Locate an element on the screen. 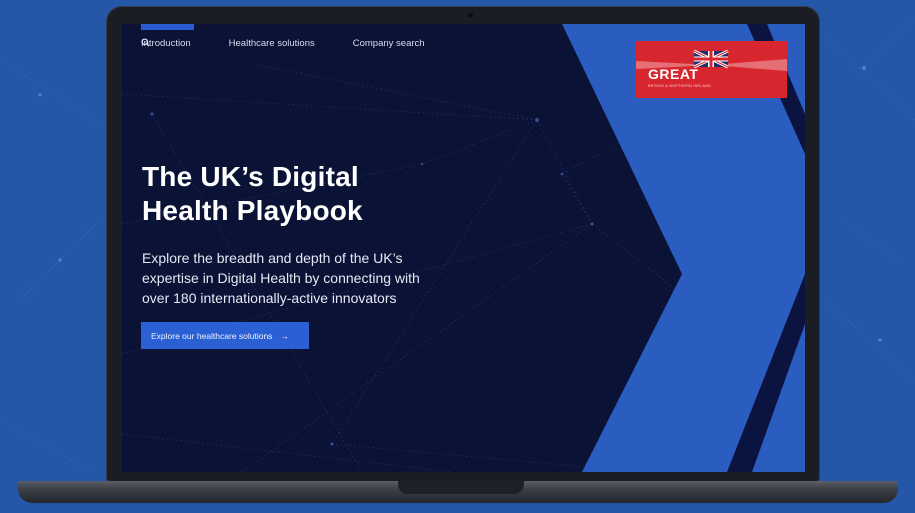 The height and width of the screenshot is (513, 915). hero-title-line: The UK’s Digital is located at coordinates (250, 176).